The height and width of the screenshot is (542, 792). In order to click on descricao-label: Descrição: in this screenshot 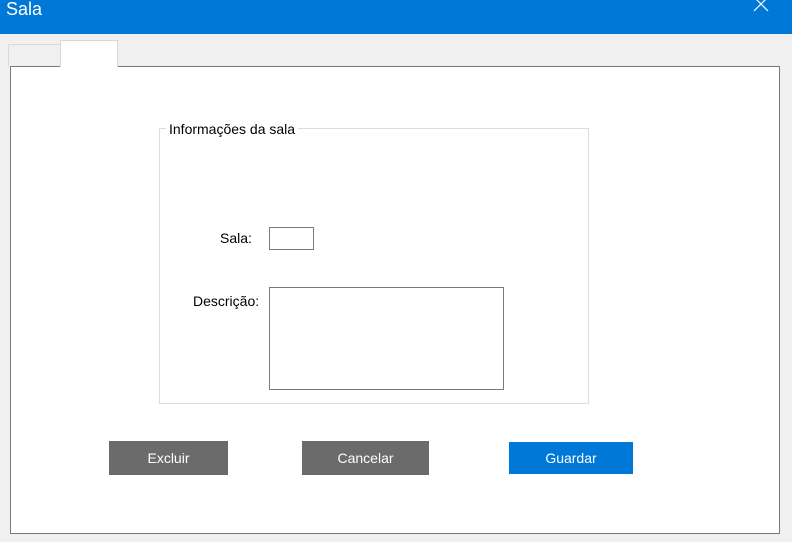, I will do `click(226, 301)`.